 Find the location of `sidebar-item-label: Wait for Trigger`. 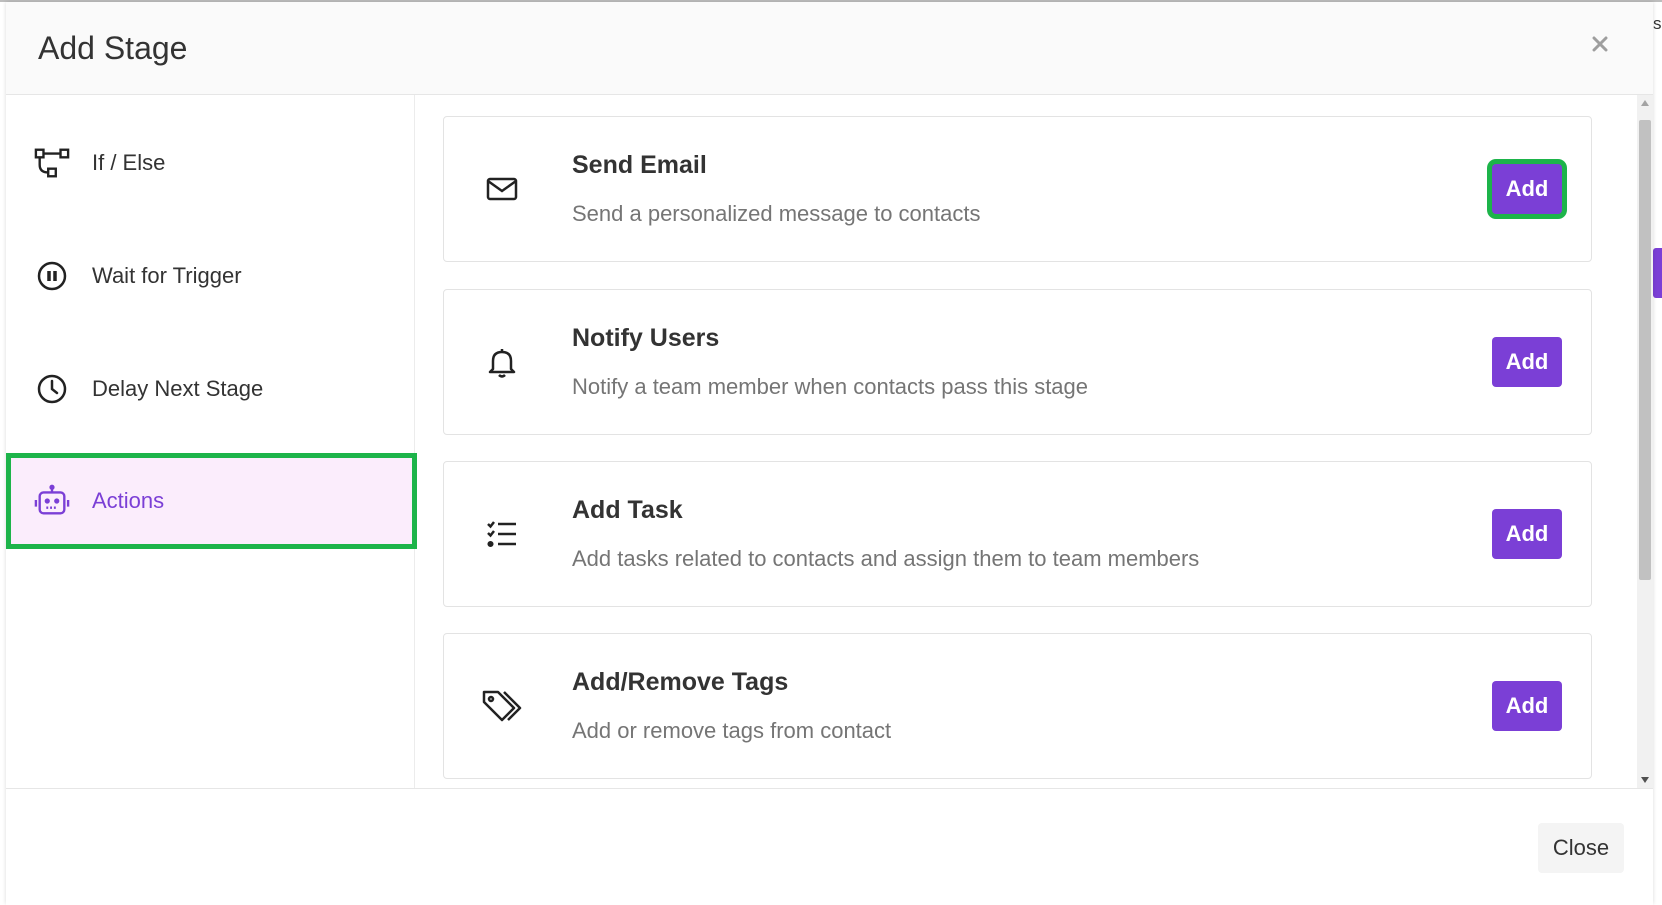

sidebar-item-label: Wait for Trigger is located at coordinates (167, 275).